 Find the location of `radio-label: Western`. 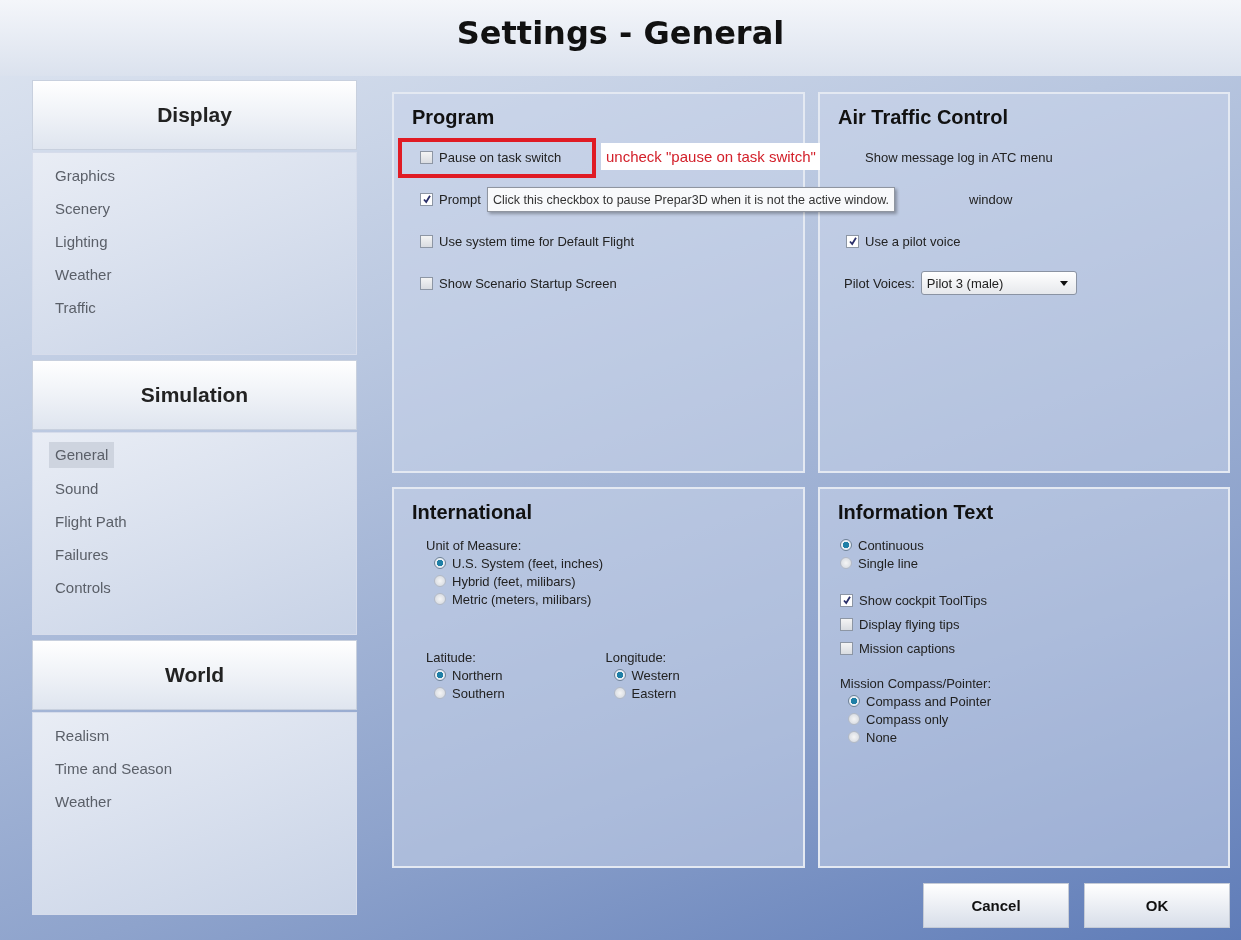

radio-label: Western is located at coordinates (655, 675).